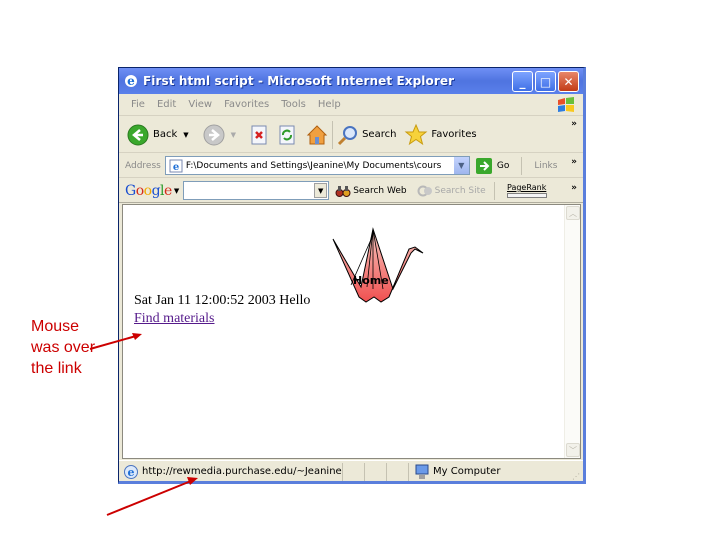 The width and height of the screenshot is (720, 540). Describe the element at coordinates (165, 134) in the screenshot. I see `back-label: Back` at that location.